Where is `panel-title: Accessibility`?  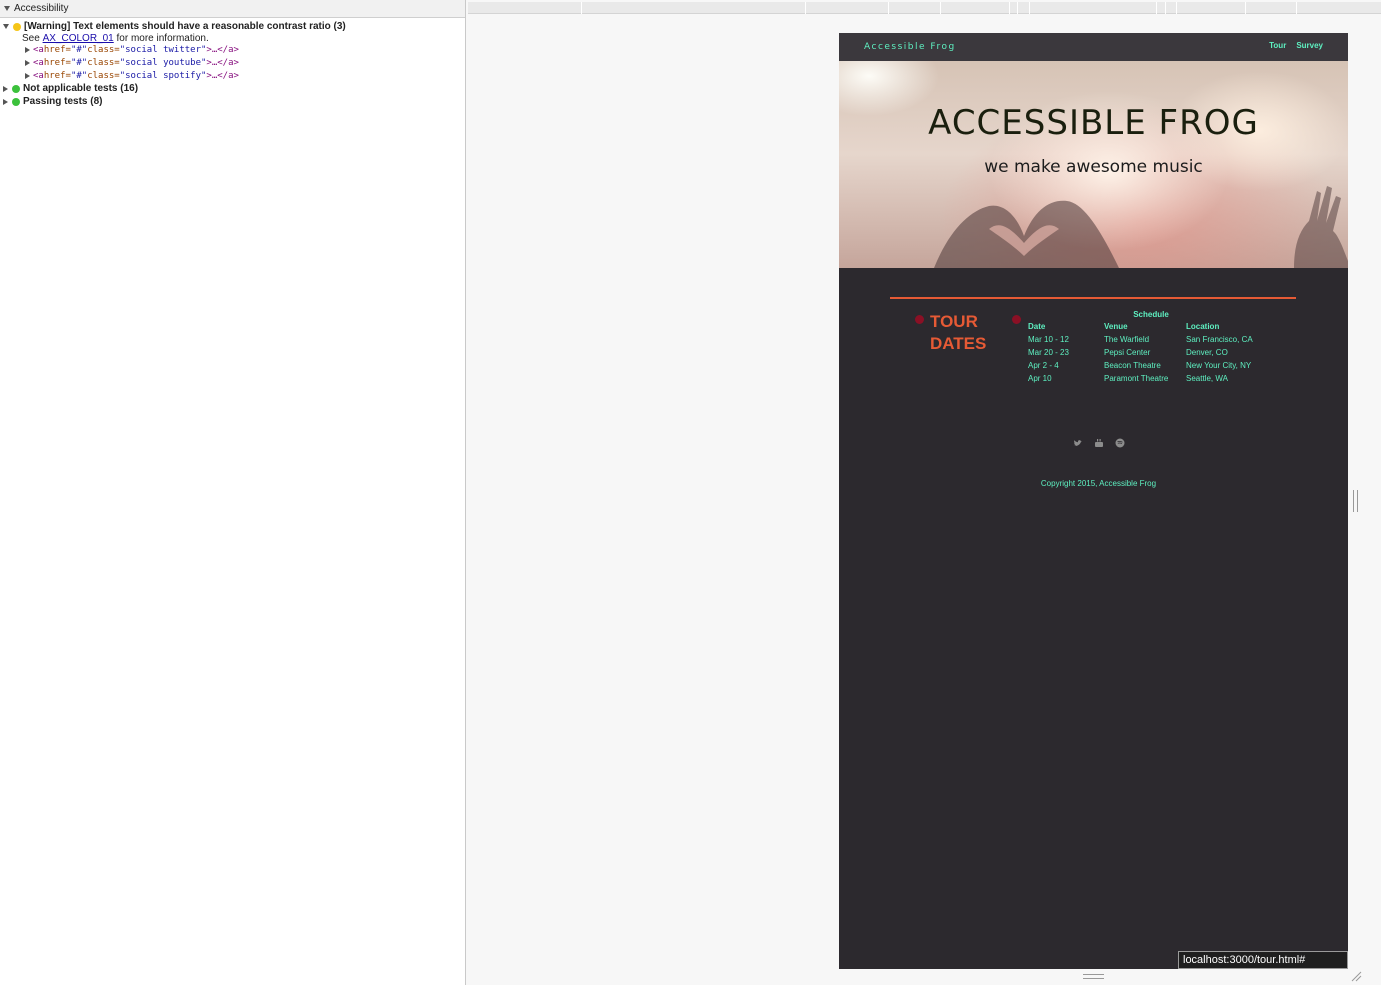
panel-title: Accessibility is located at coordinates (41, 8).